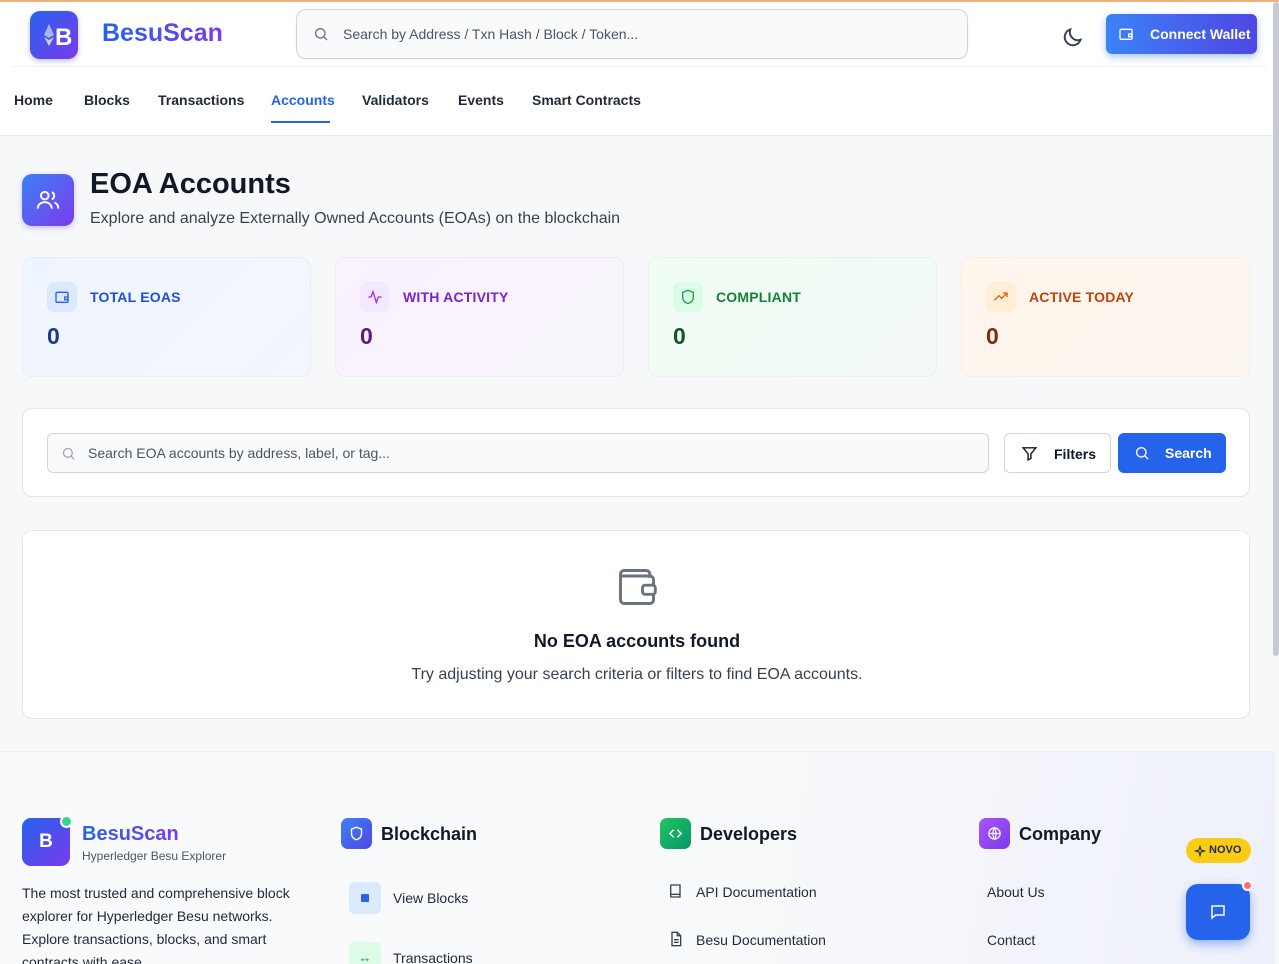 The height and width of the screenshot is (964, 1279). I want to click on users-icon, so click(48, 199).